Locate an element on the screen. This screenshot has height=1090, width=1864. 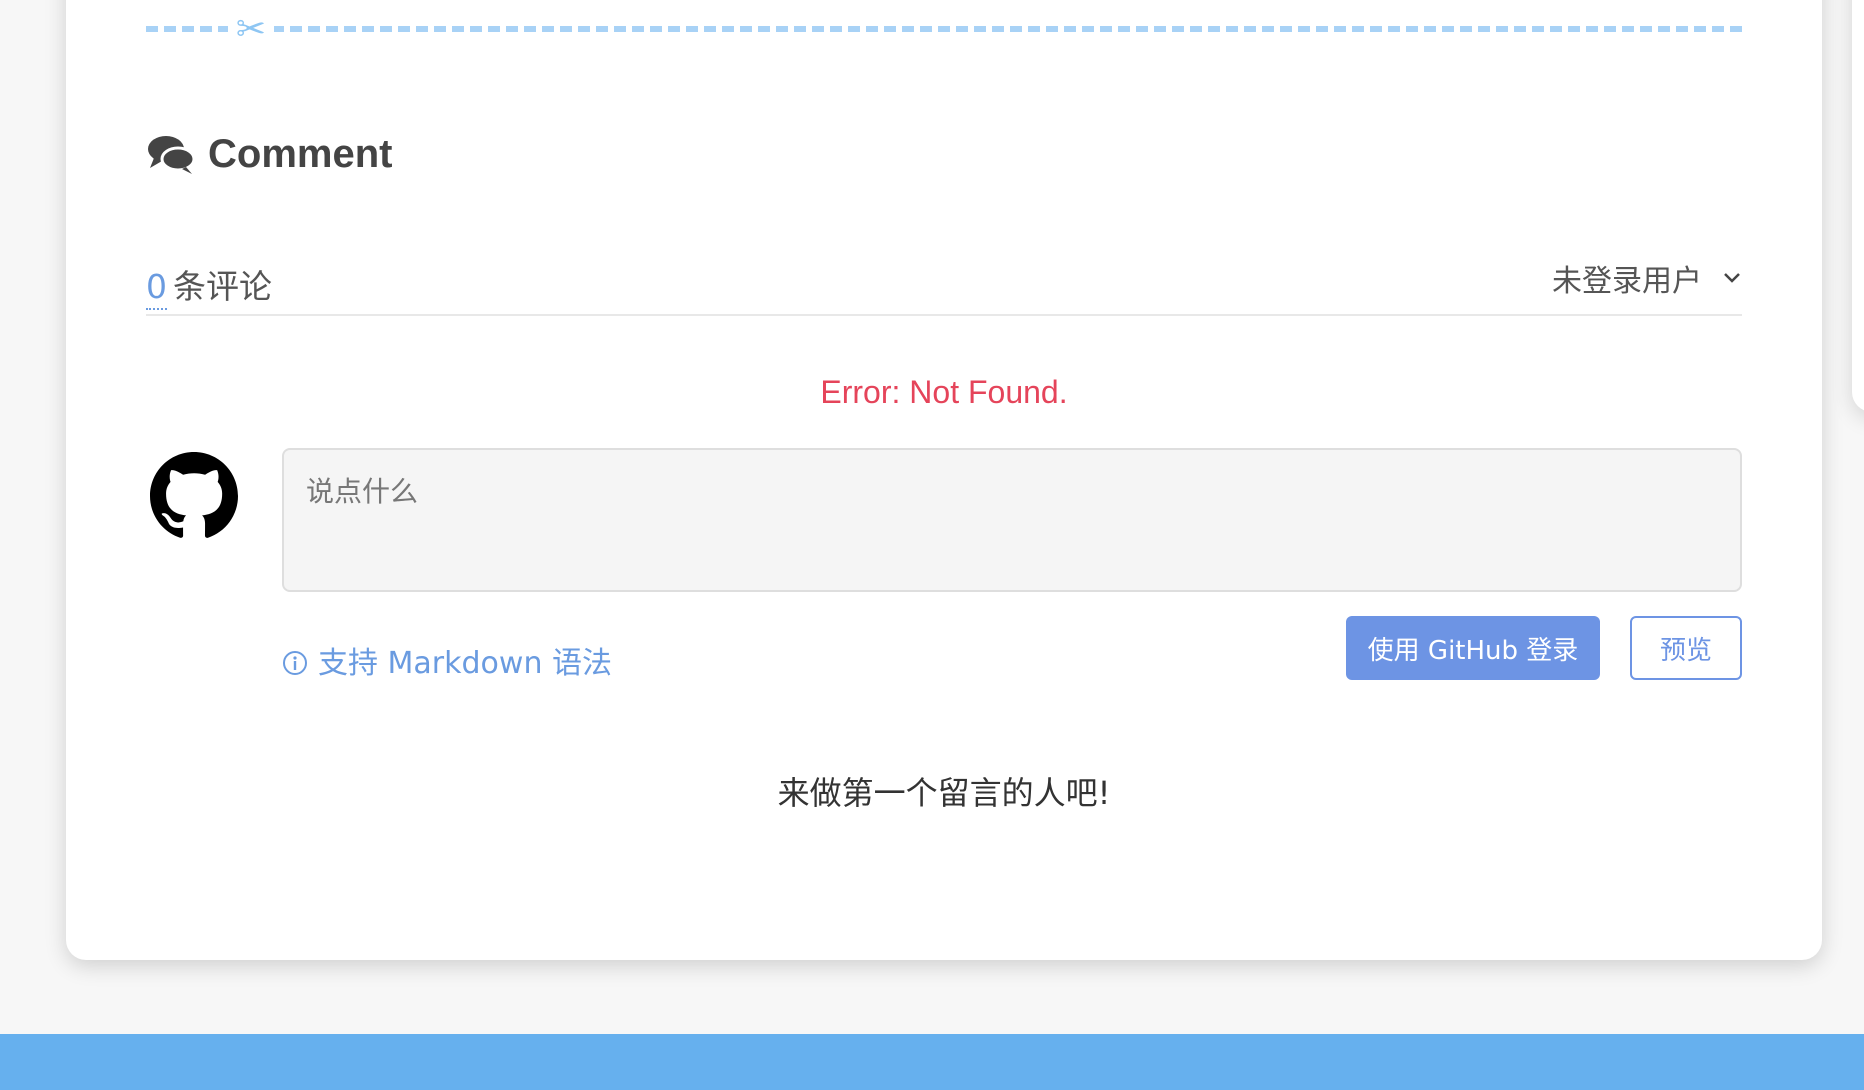
dashed-line is located at coordinates (944, 29).